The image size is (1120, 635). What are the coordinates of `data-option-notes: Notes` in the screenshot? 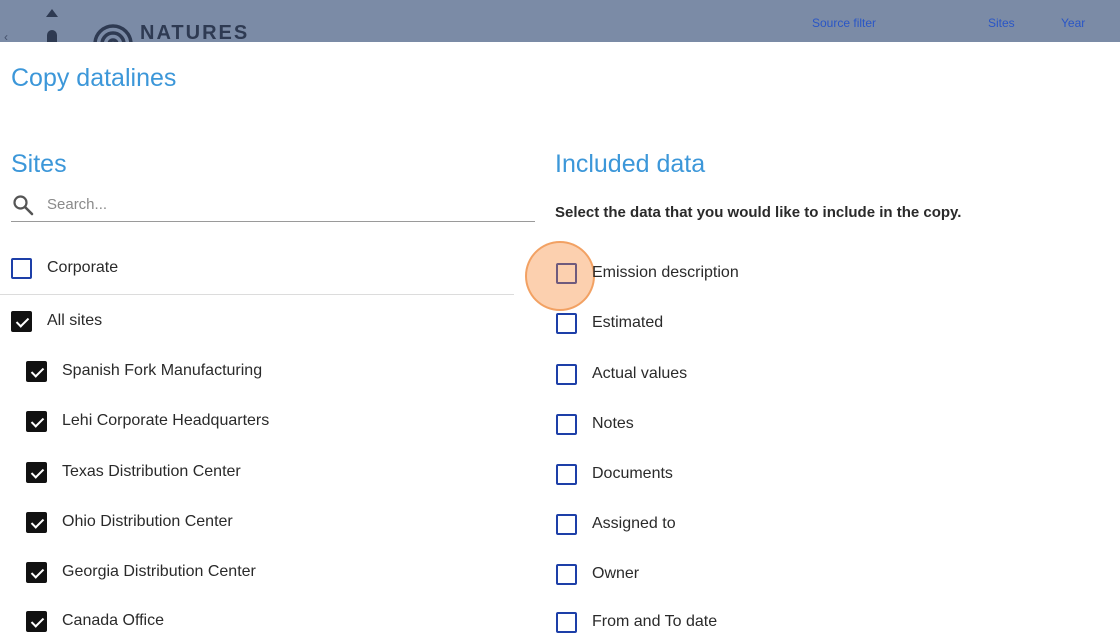 It's located at (595, 424).